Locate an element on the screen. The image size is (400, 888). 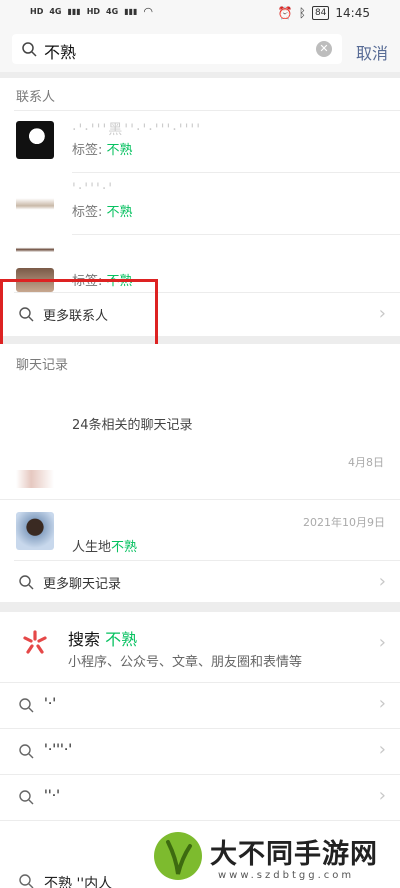
search-query: 不熟 is located at coordinates (60, 52).